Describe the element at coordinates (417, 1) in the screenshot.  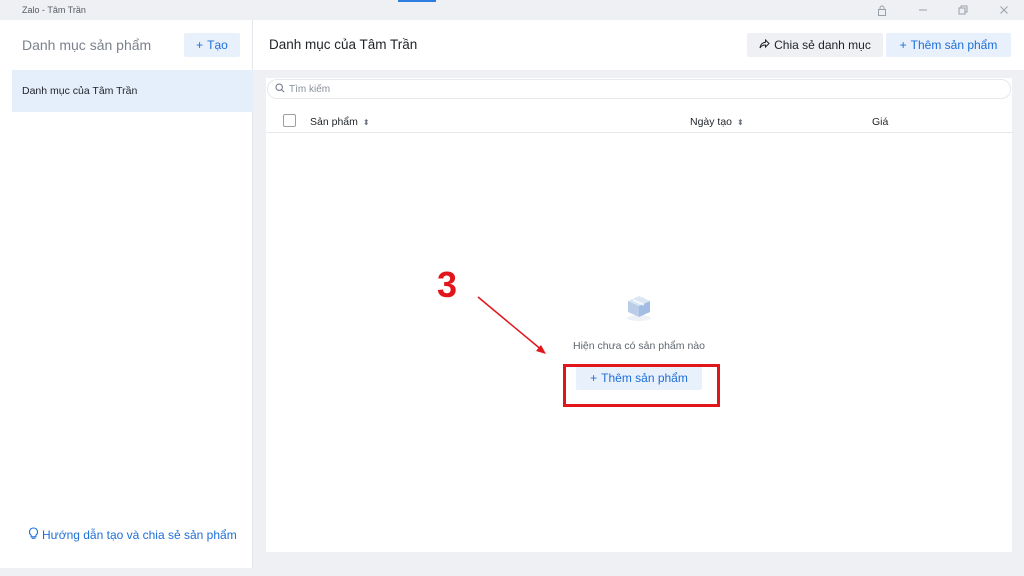
I see `title-accent-line` at that location.